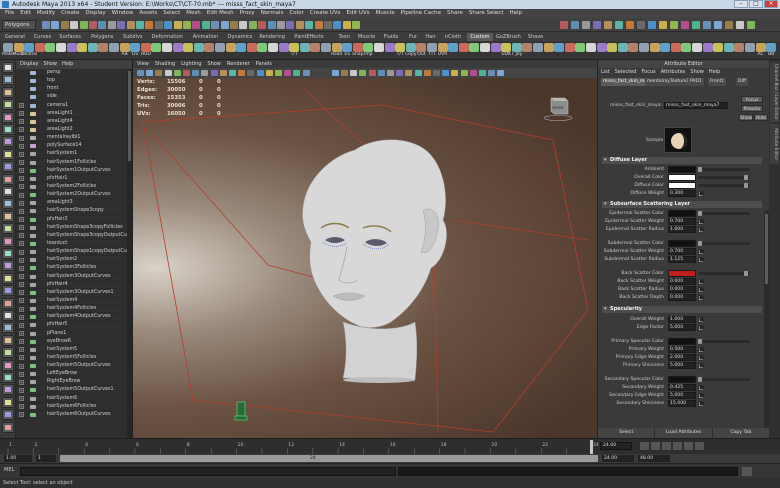 This screenshot has height=488, width=780. Describe the element at coordinates (655, 446) in the screenshot. I see `step-back-icon` at that location.